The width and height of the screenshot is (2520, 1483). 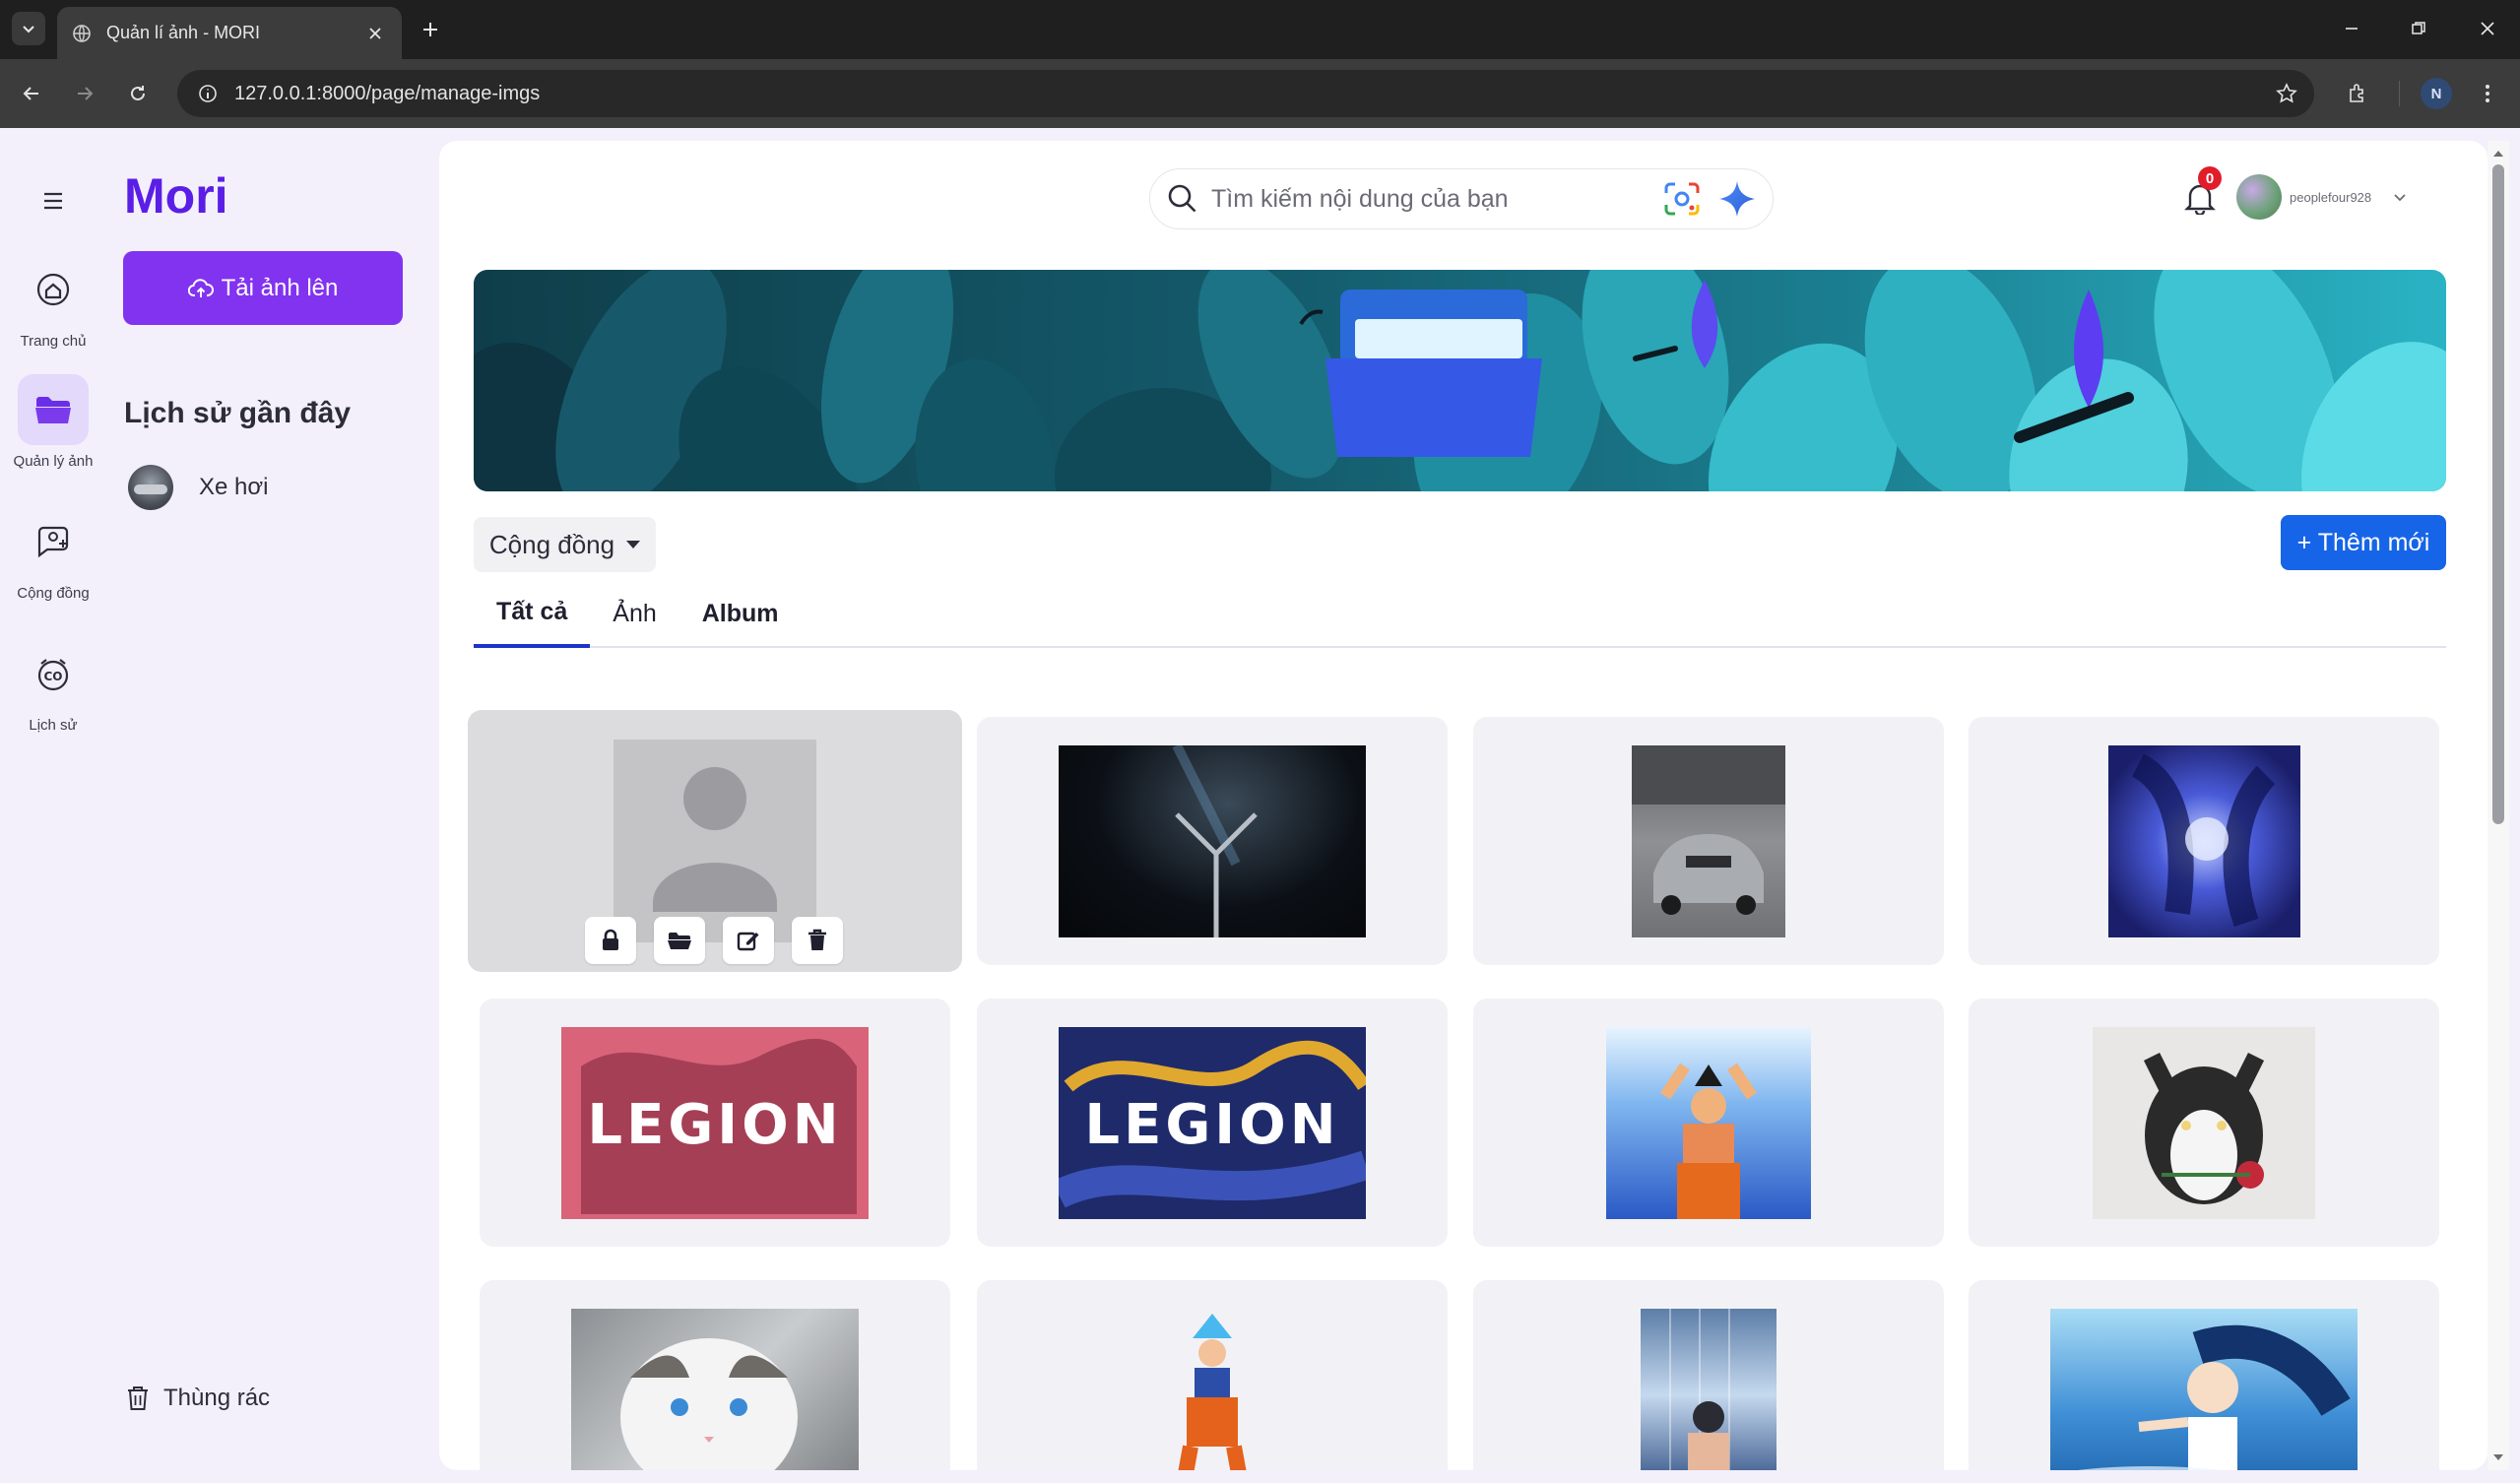 I want to click on kebab-menu-icon, so click(x=2487, y=94).